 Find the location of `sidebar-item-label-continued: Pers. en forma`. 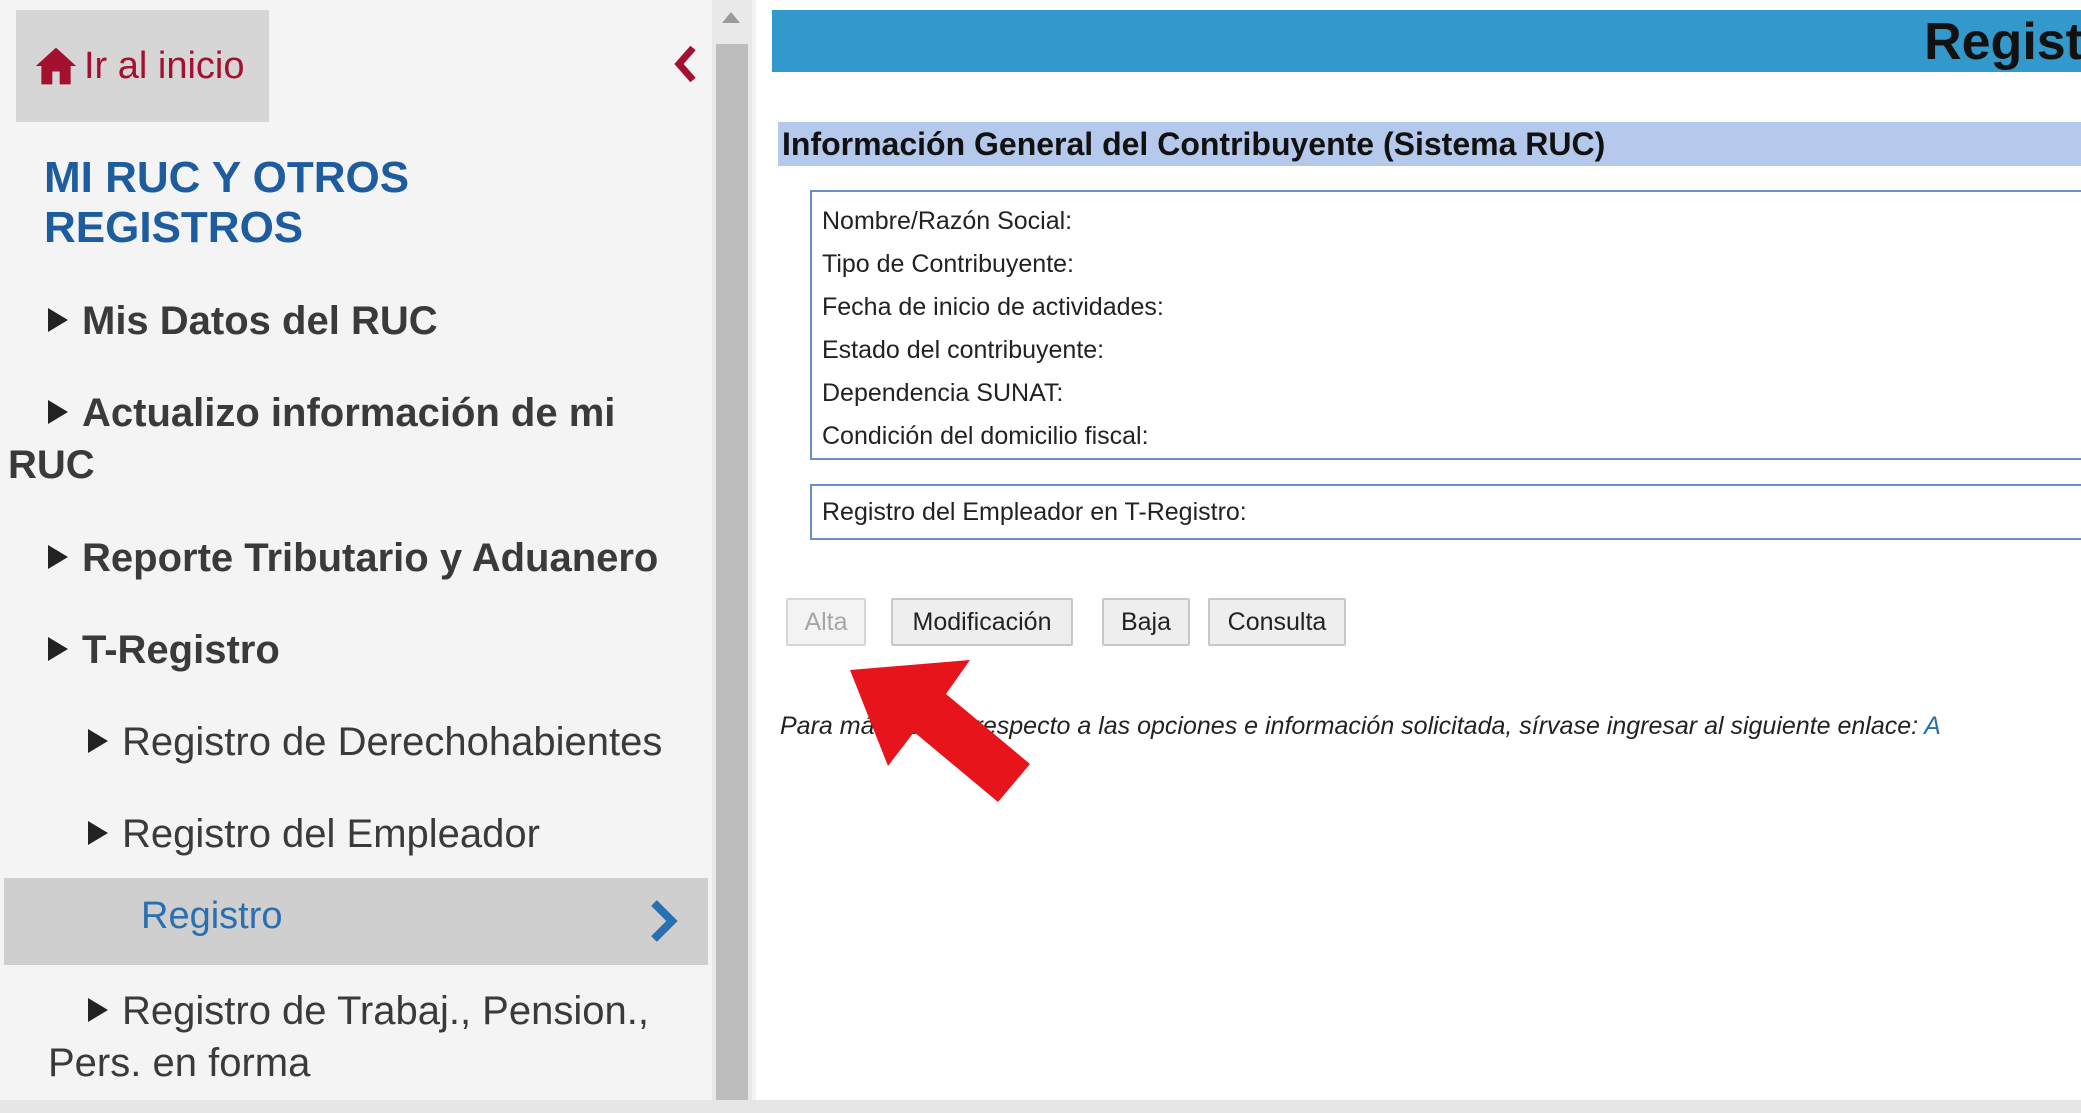

sidebar-item-label-continued: Pers. en forma is located at coordinates (179, 1063).